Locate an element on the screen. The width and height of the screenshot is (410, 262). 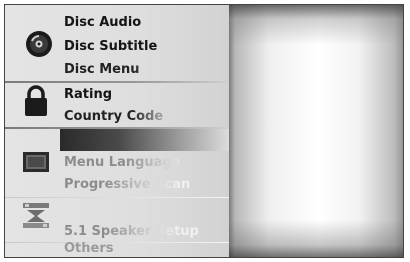
menu-item-disc-menu: Disc Menu is located at coordinates (101, 70).